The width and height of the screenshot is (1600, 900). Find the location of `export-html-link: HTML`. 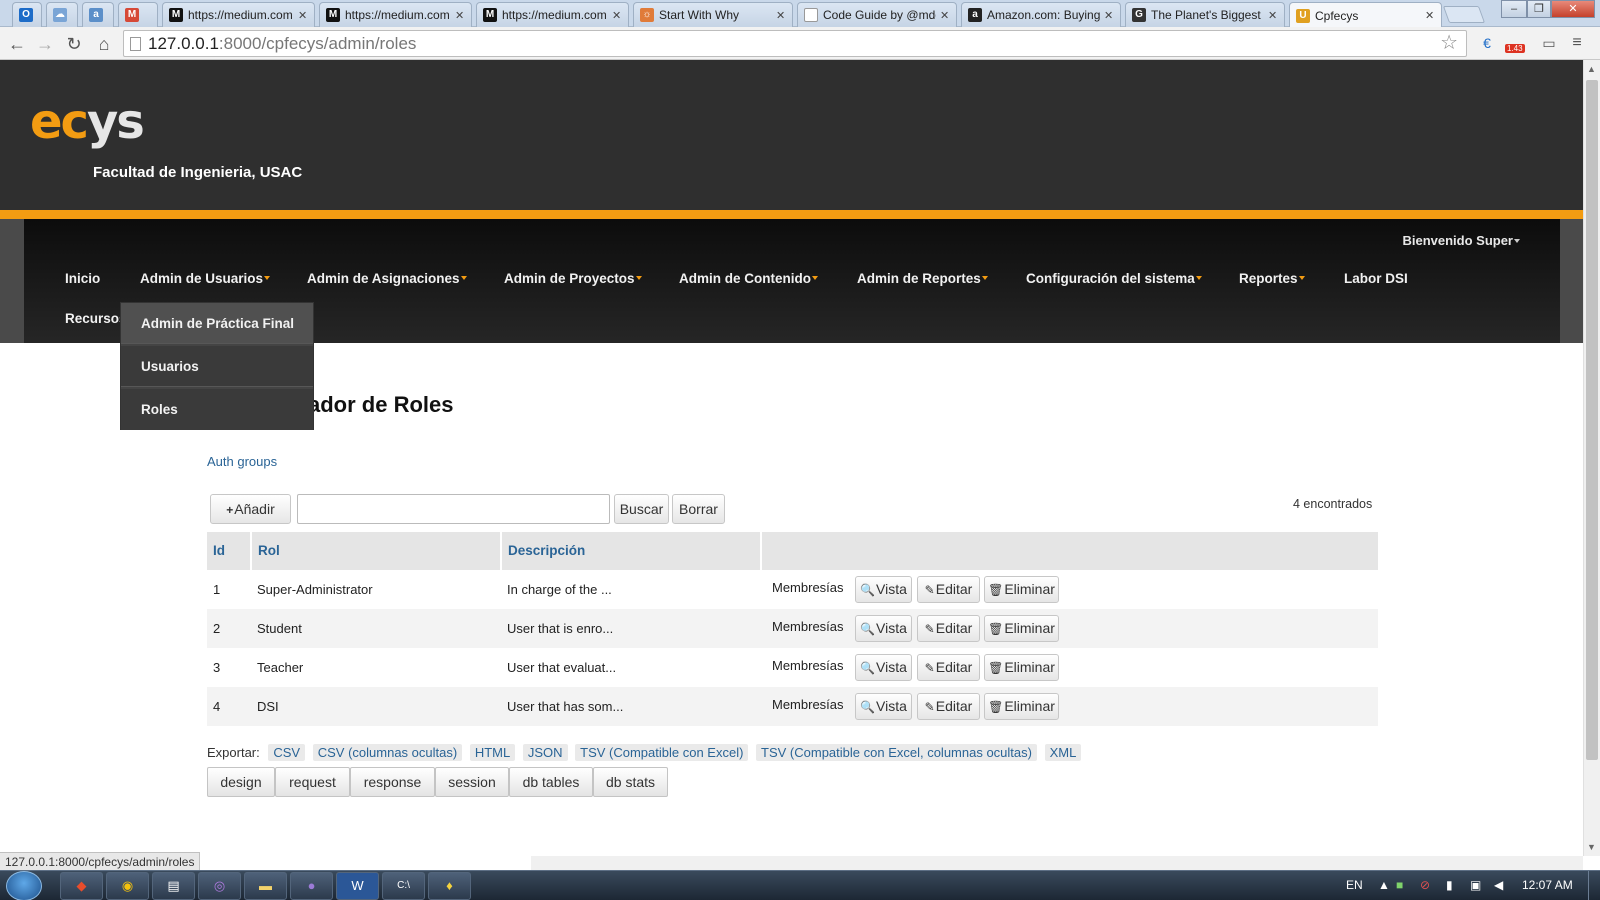

export-html-link: HTML is located at coordinates (492, 752).